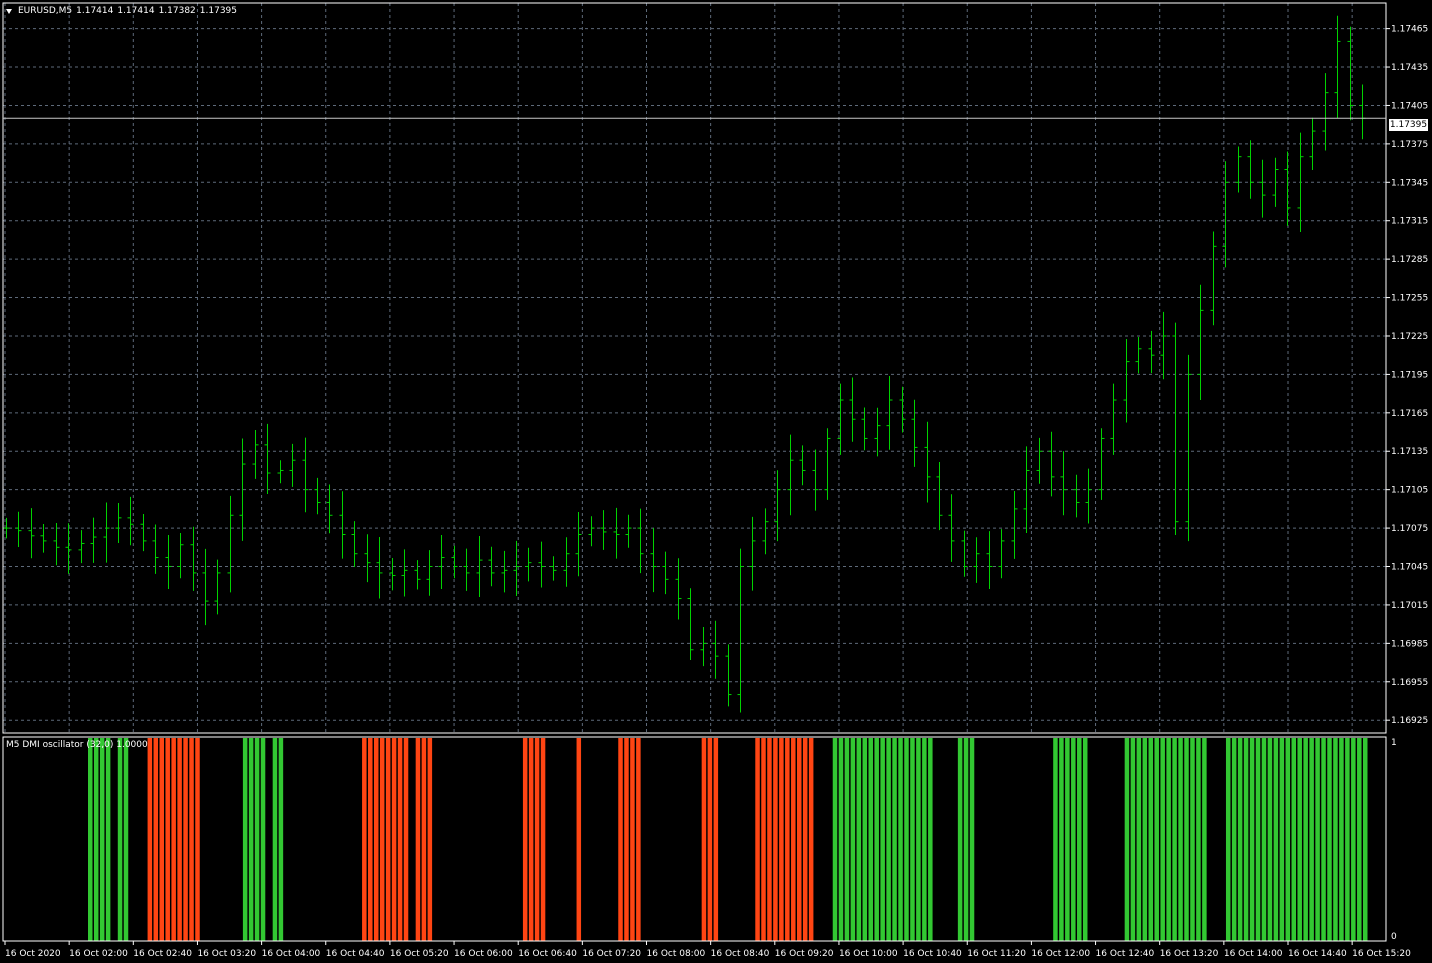 This screenshot has height=963, width=1432. Describe the element at coordinates (419, 954) in the screenshot. I see `time-tick-label: 16 Oct 05:20` at that location.